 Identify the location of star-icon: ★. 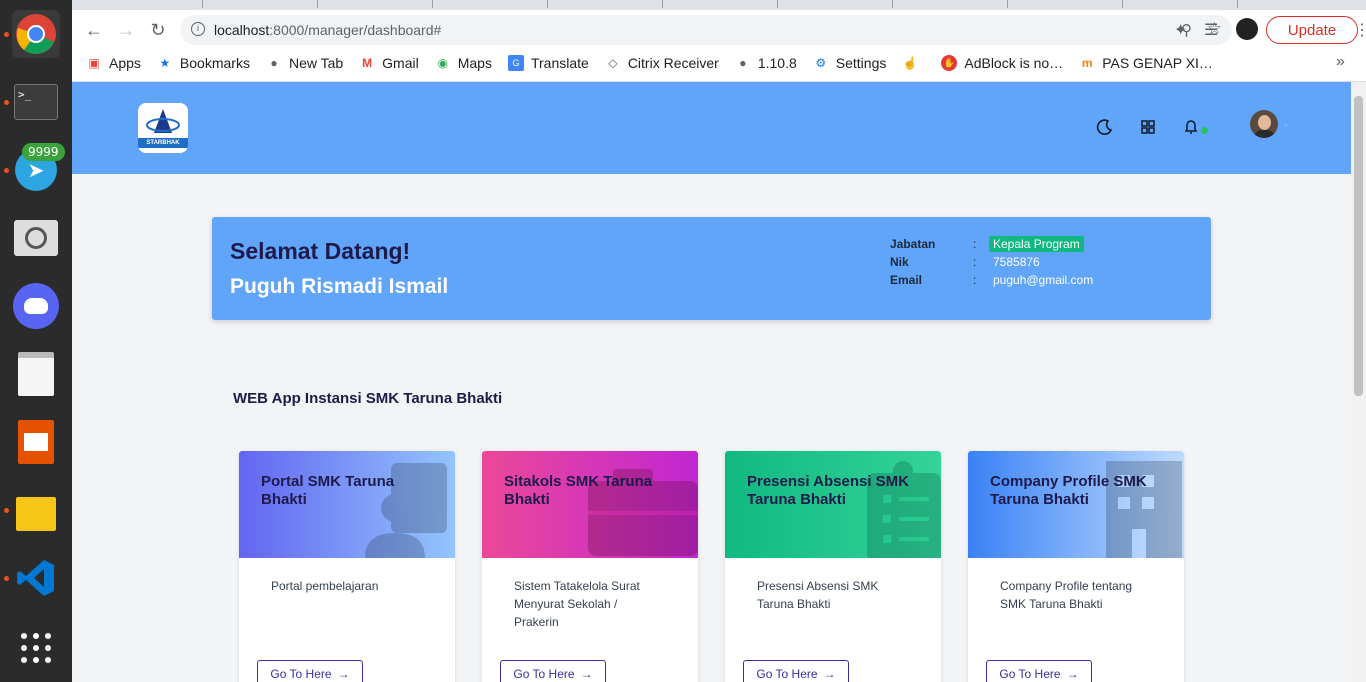
(165, 63).